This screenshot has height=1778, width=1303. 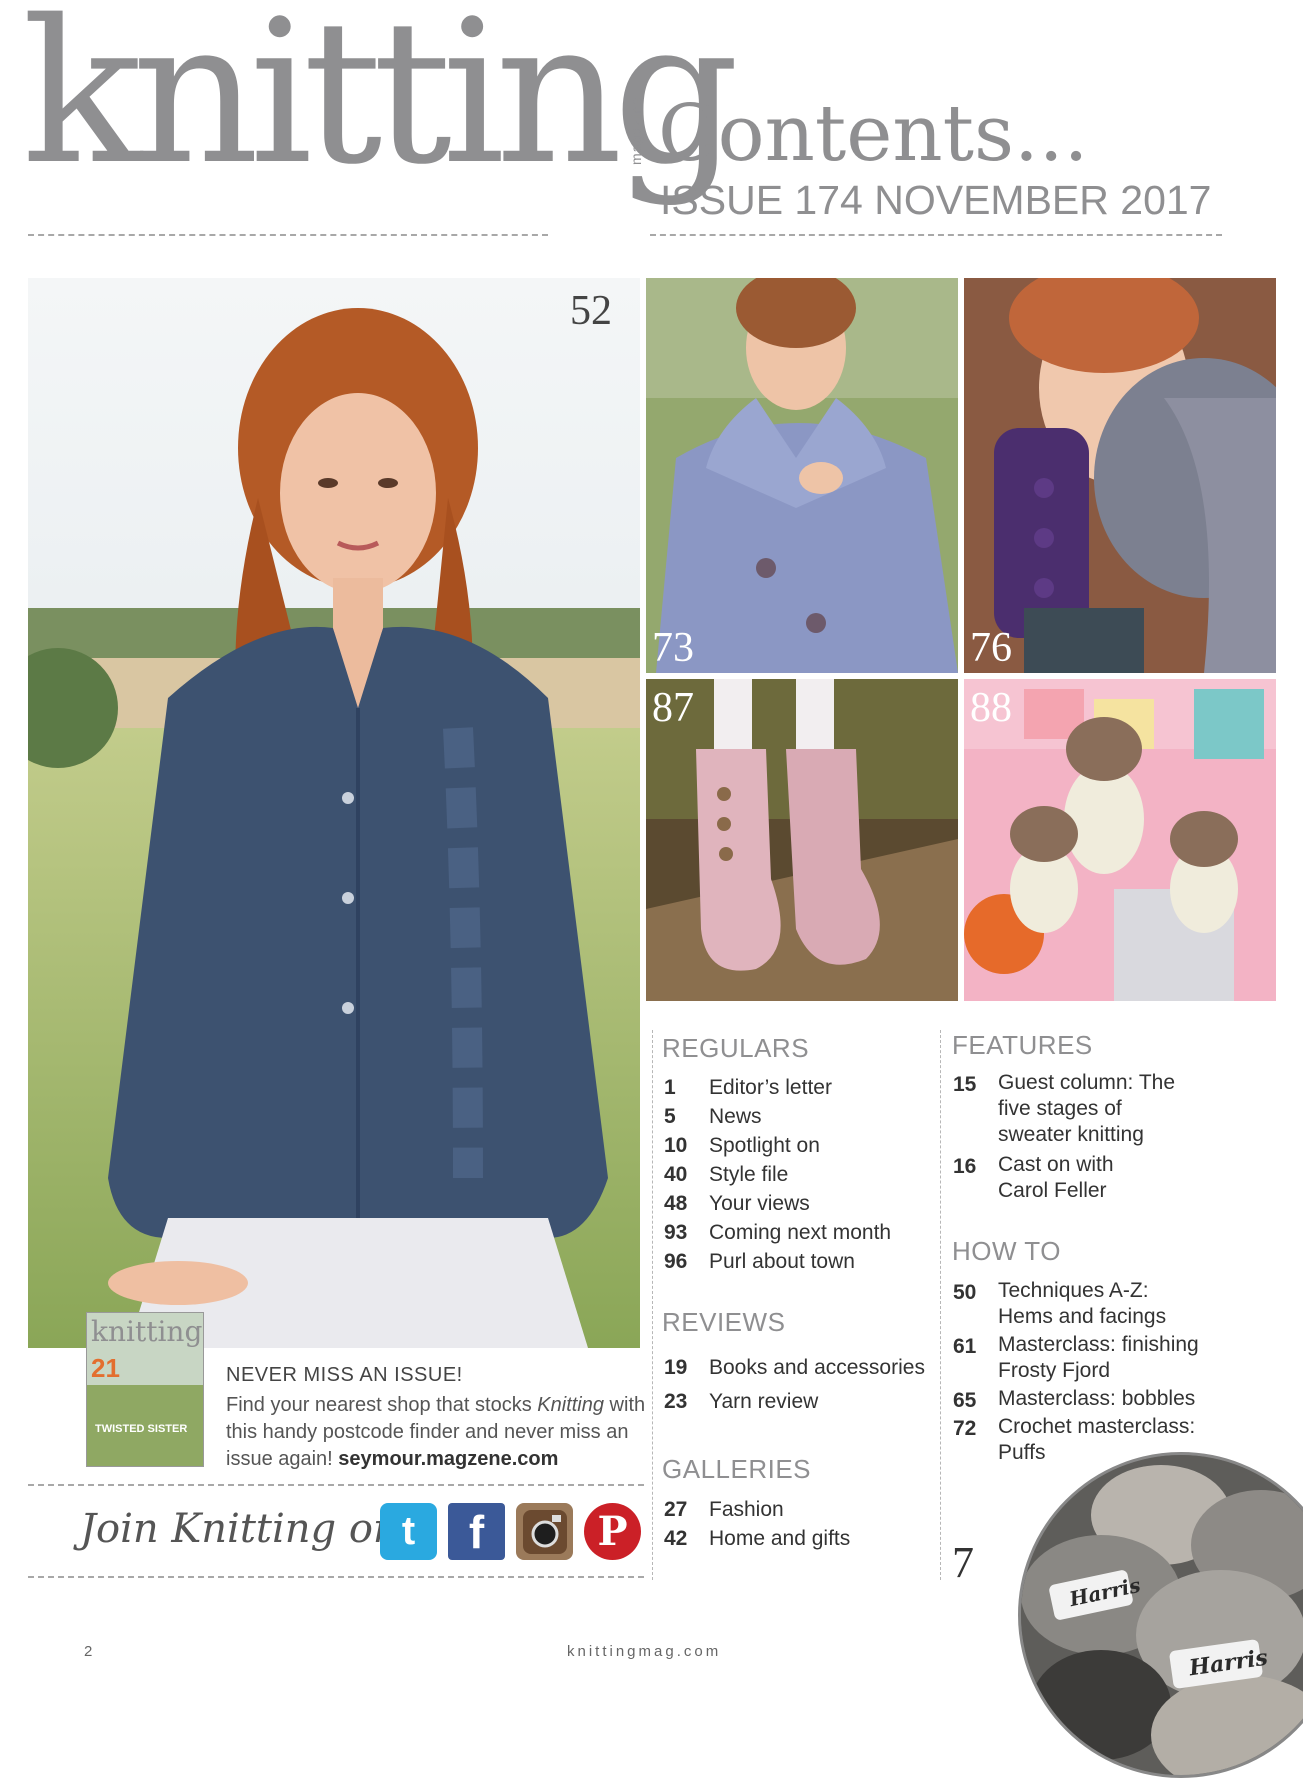 What do you see at coordinates (382, 1405) in the screenshot?
I see `subscribe-text-1: Find your nearest shop that stocks` at bounding box center [382, 1405].